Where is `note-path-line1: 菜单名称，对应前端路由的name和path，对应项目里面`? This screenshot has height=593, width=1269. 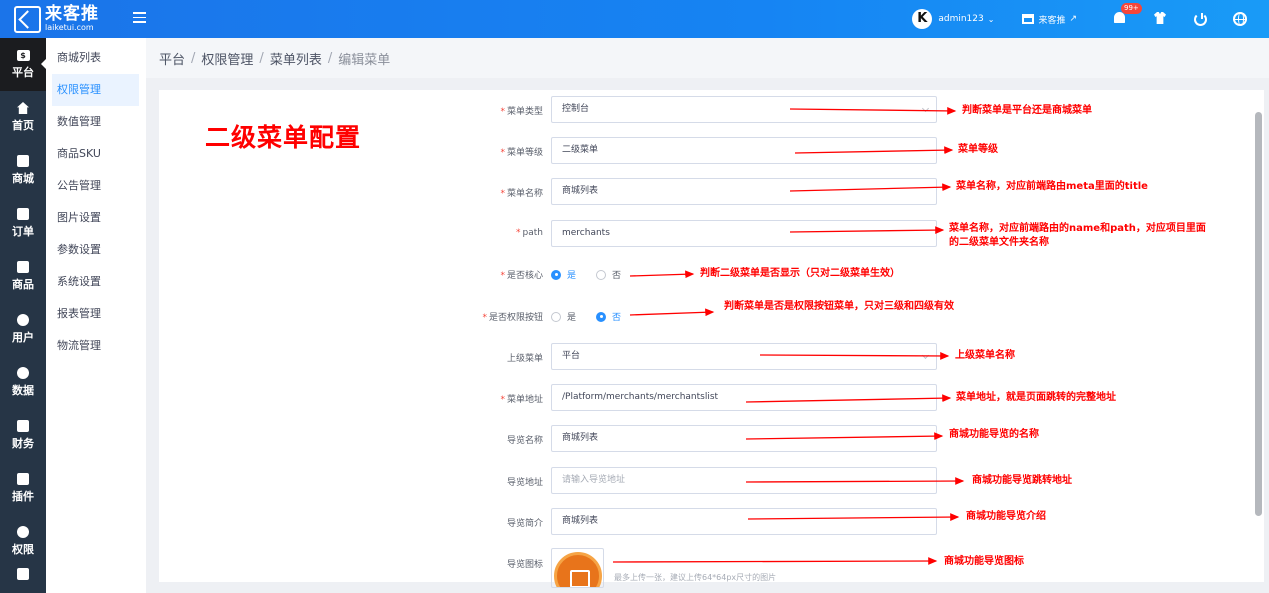 note-path-line1: 菜单名称，对应前端路由的name和path，对应项目里面 is located at coordinates (1077, 228).